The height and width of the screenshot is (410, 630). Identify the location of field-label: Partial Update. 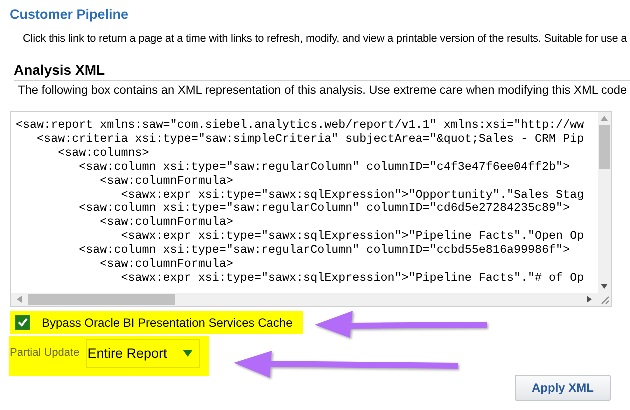
(45, 353).